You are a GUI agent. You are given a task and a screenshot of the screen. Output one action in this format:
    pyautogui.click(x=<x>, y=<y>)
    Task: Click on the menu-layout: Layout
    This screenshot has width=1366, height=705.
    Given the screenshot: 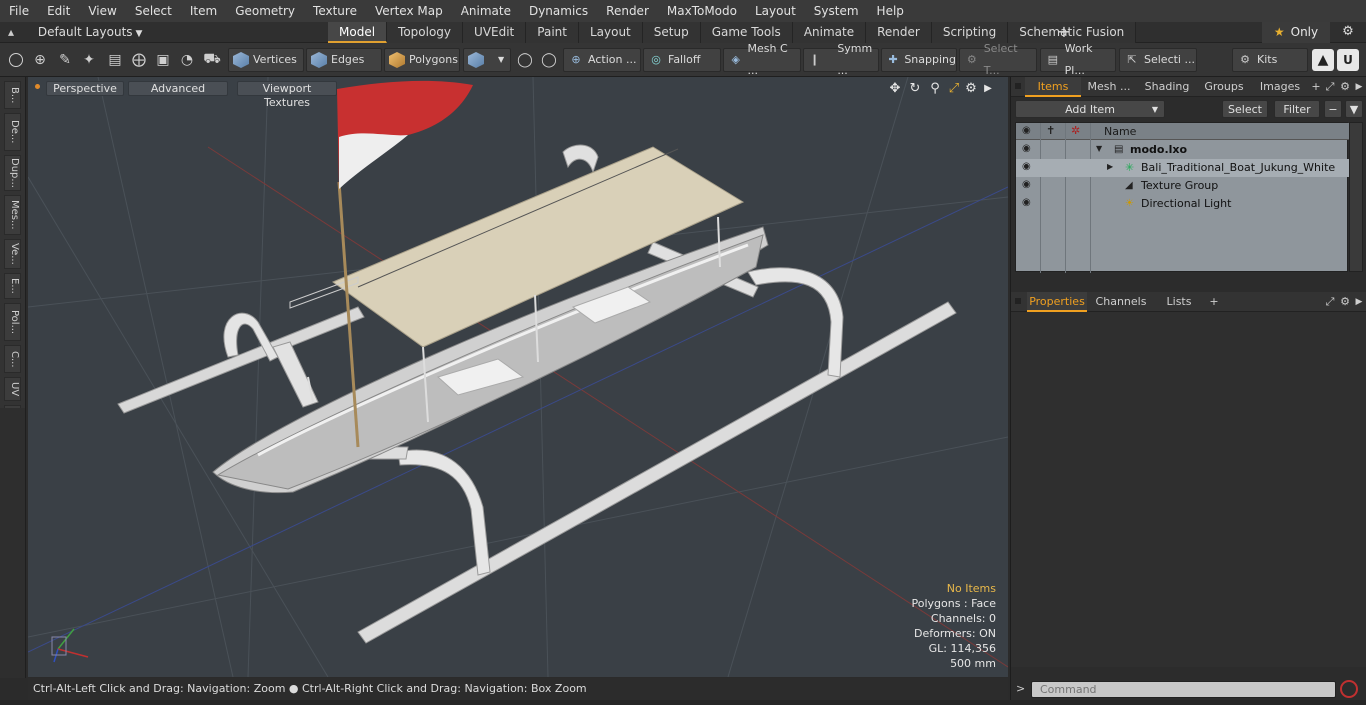 What is the action you would take?
    pyautogui.click(x=775, y=11)
    